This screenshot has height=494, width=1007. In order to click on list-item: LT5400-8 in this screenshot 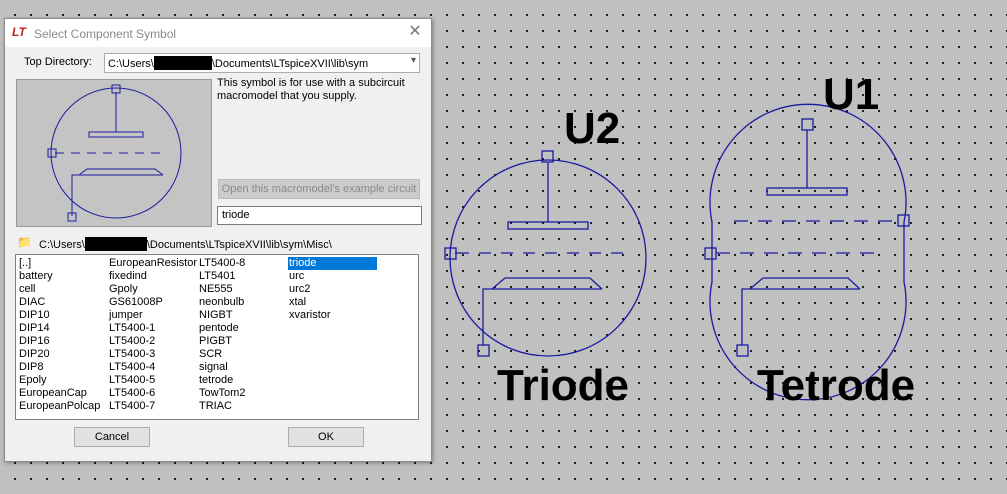, I will do `click(221, 263)`.